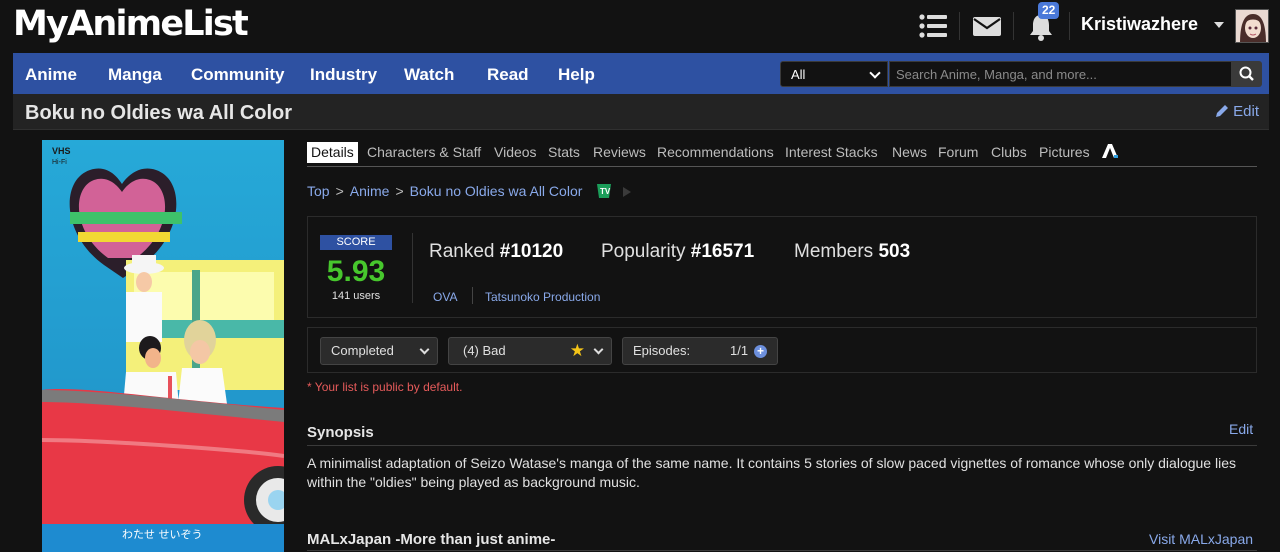 Image resolution: width=1280 pixels, height=552 pixels. What do you see at coordinates (894, 251) in the screenshot?
I see `members-value: 503` at bounding box center [894, 251].